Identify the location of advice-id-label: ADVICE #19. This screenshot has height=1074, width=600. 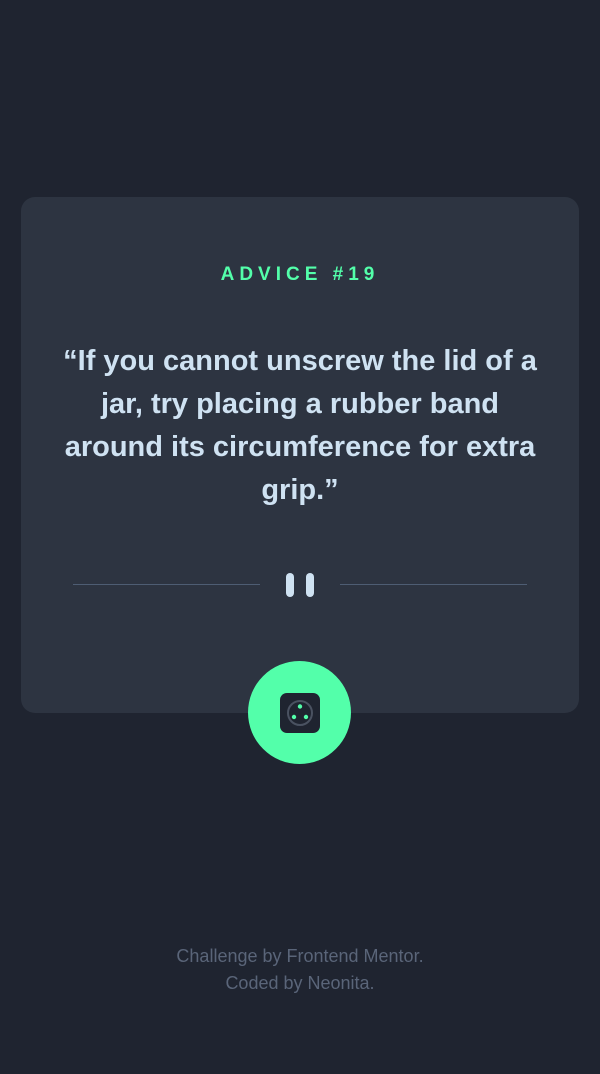
(300, 274).